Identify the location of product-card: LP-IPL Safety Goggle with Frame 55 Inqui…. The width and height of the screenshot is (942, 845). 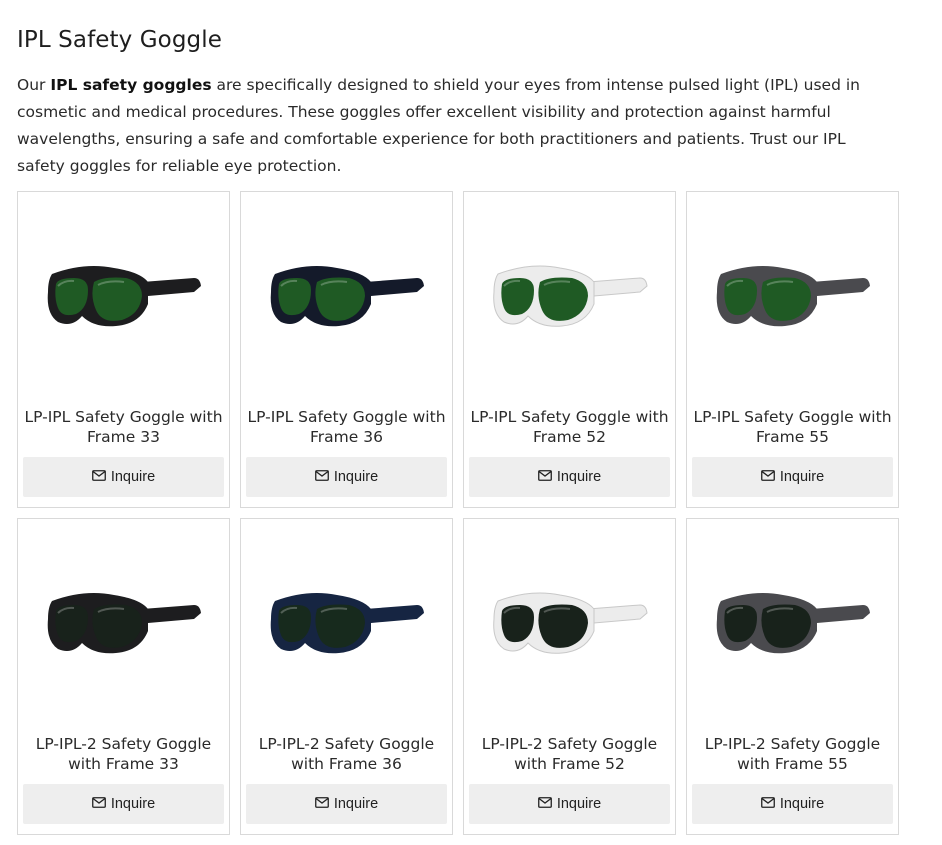
(792, 349).